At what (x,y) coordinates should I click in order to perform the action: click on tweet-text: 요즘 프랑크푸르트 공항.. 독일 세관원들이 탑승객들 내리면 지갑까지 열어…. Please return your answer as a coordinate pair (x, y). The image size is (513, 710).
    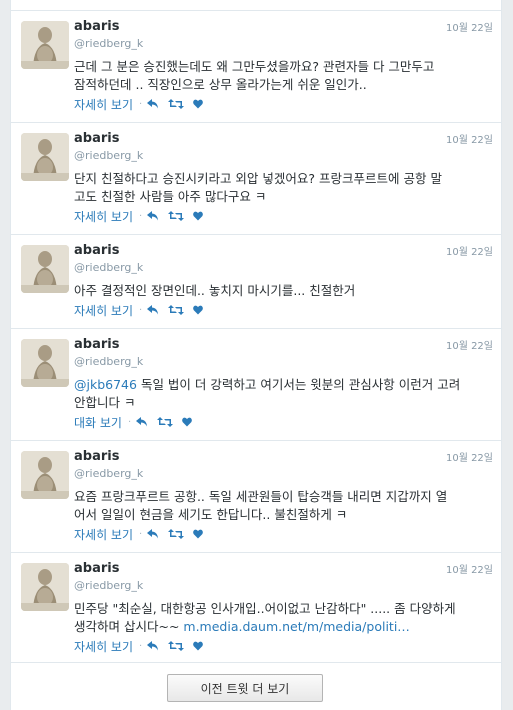
    Looking at the image, I should click on (286, 506).